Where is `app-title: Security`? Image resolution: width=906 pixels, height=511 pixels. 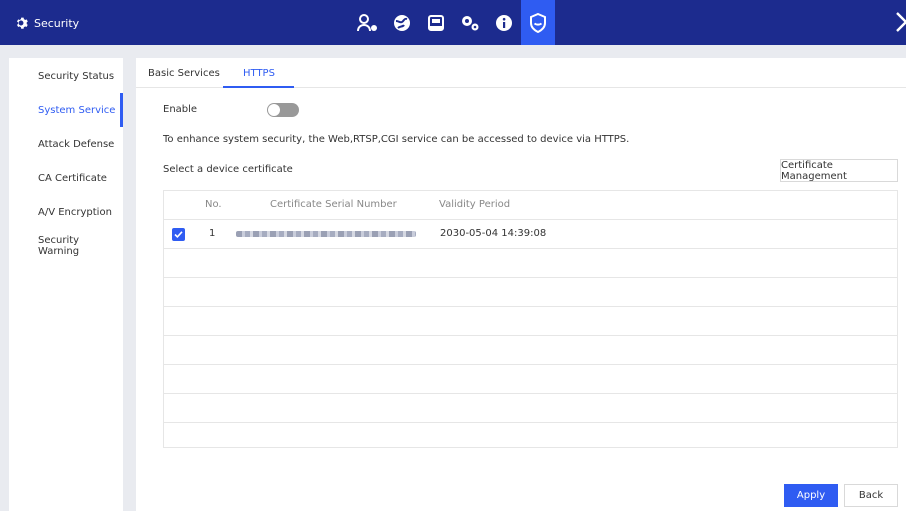
app-title: Security is located at coordinates (46, 23).